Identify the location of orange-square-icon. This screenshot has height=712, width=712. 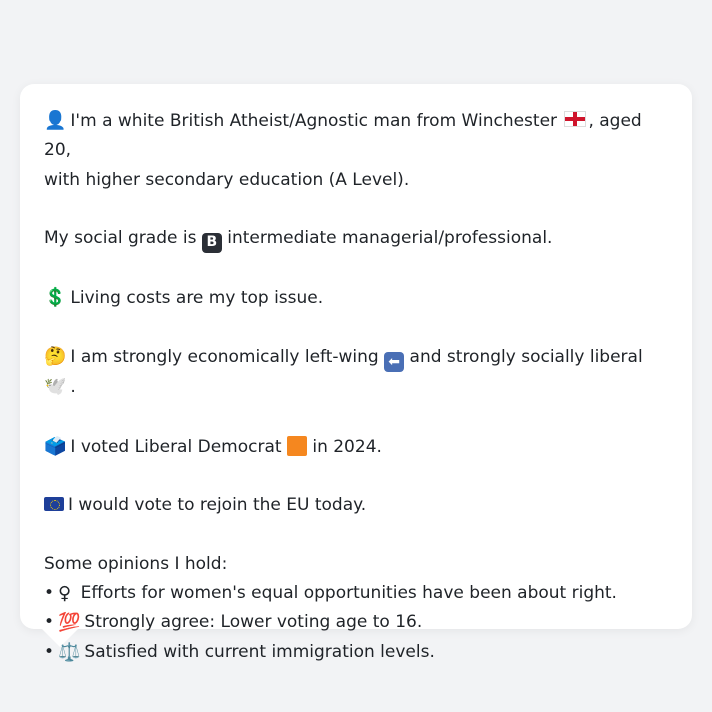
(296, 445).